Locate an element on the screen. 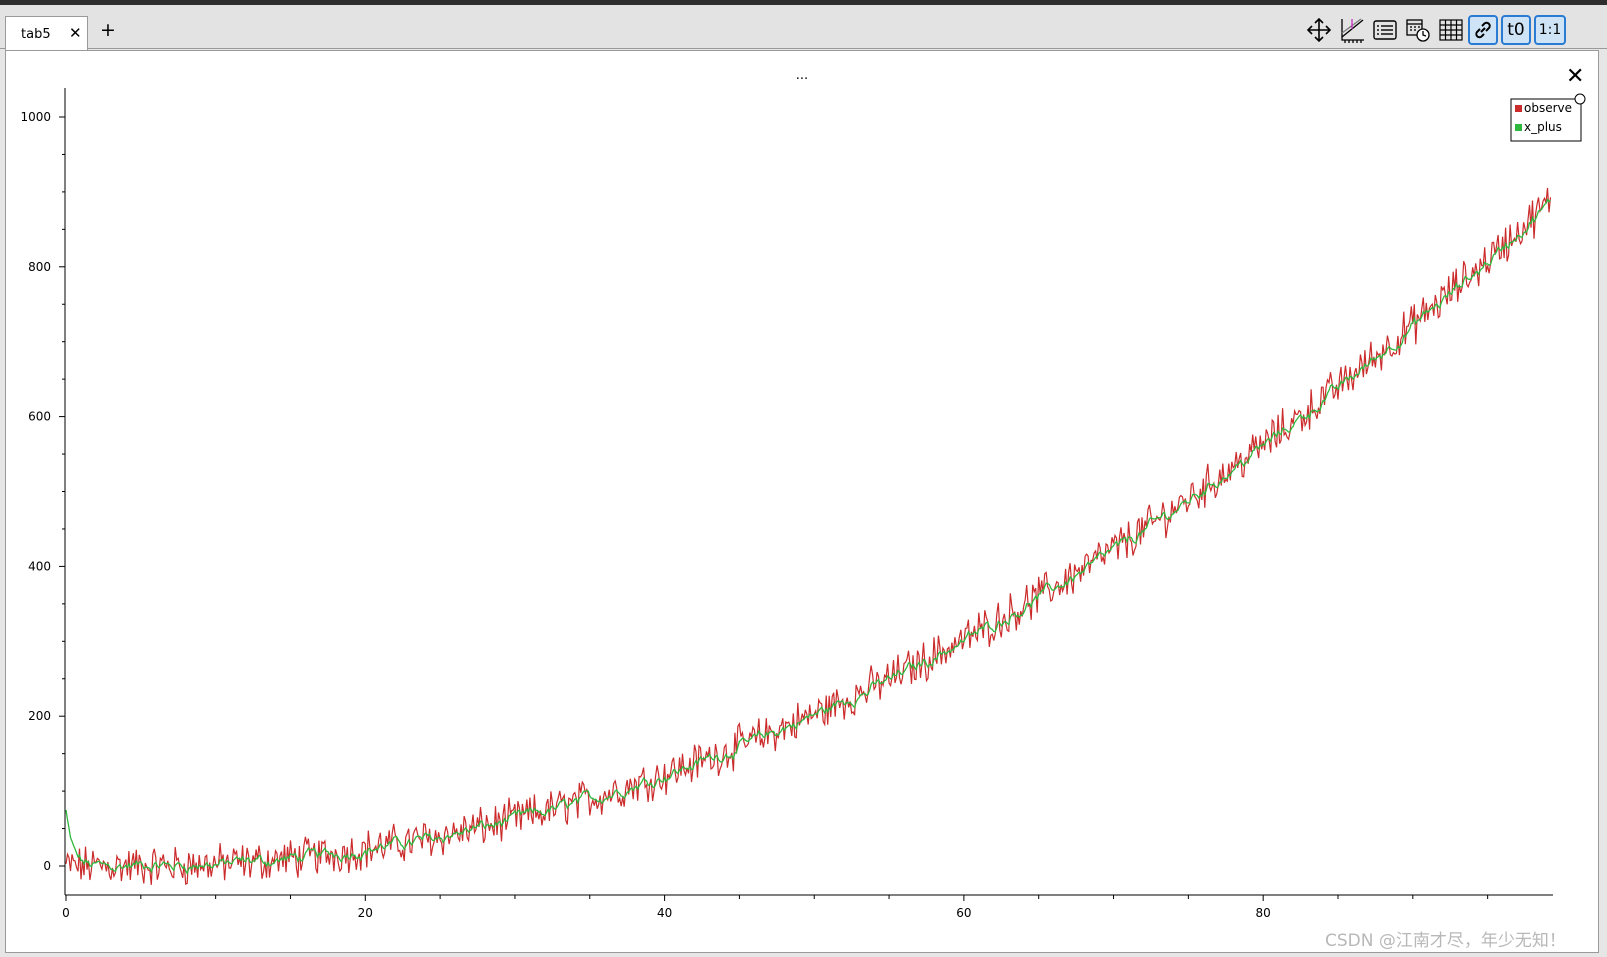 This screenshot has width=1607, height=957. legend: observe x_plus is located at coordinates (1548, 117).